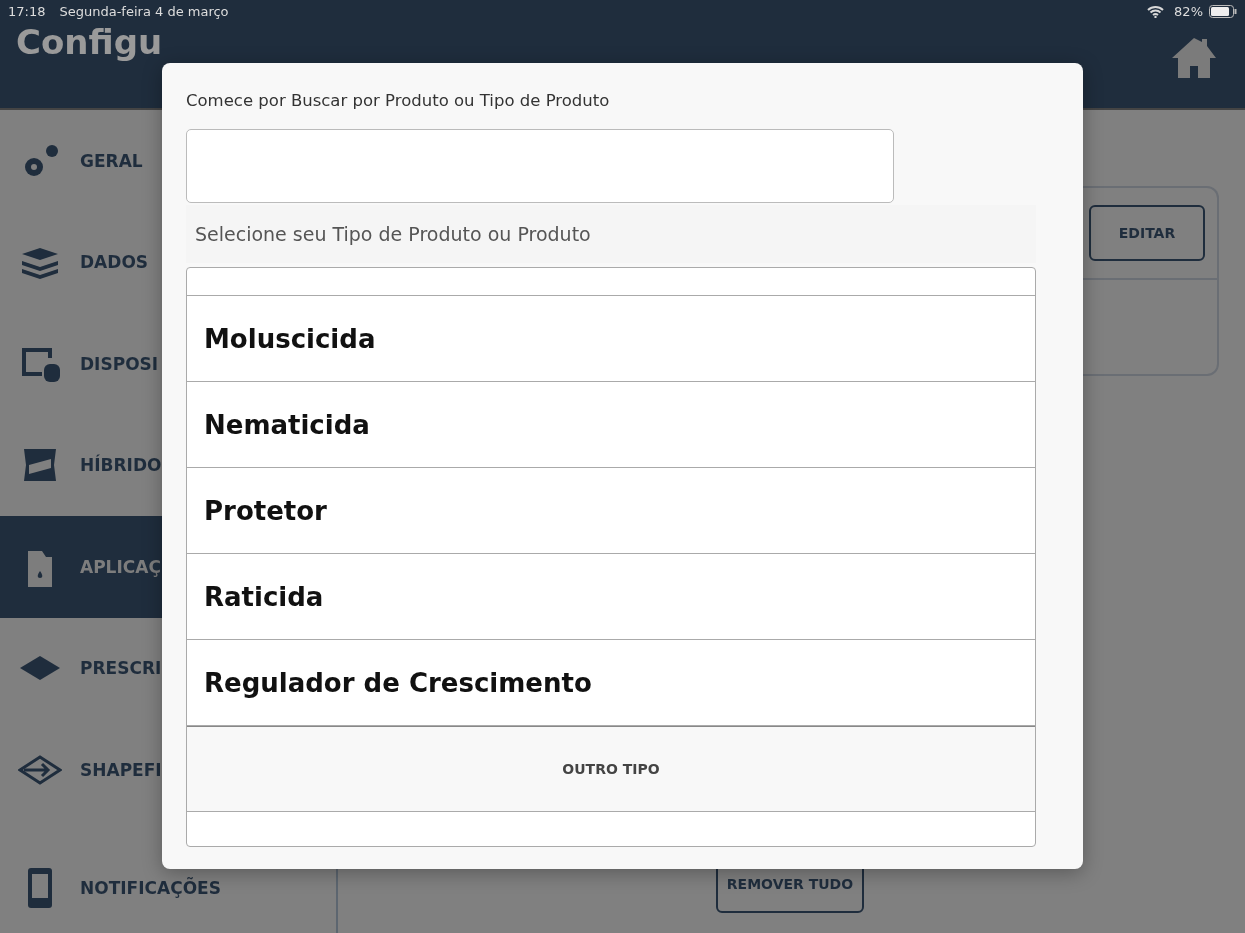  What do you see at coordinates (144, 11) in the screenshot?
I see `status-date: Segunda-feira 4 de março` at bounding box center [144, 11].